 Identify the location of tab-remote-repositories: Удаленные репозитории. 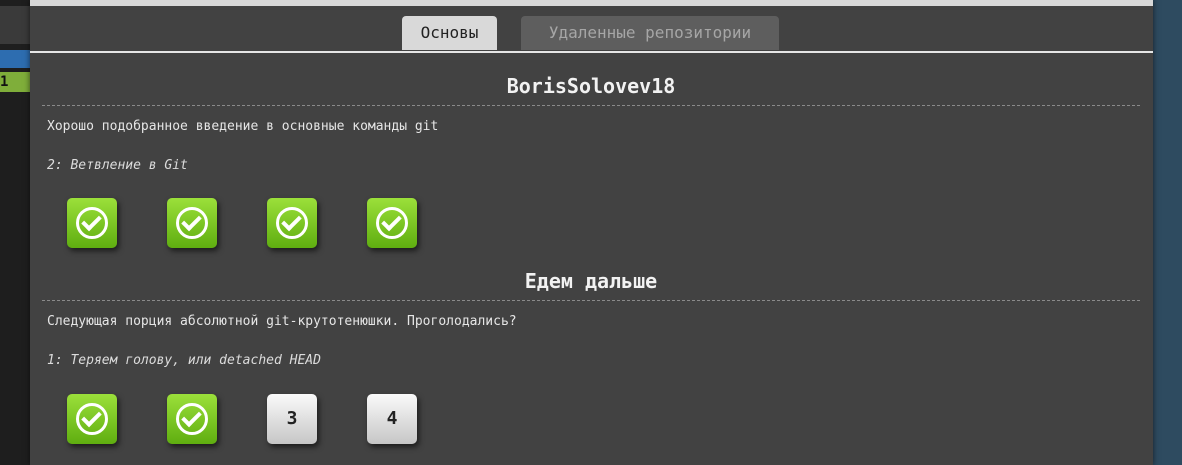
(650, 33).